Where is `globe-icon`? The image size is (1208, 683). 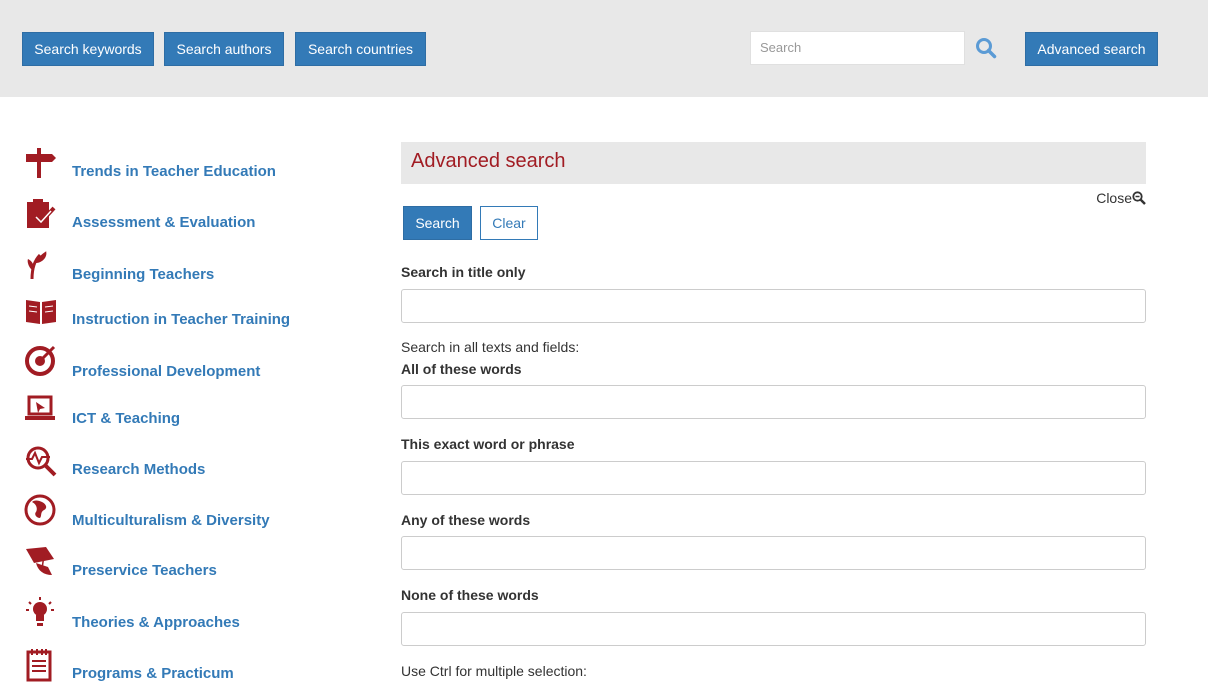 globe-icon is located at coordinates (40, 510).